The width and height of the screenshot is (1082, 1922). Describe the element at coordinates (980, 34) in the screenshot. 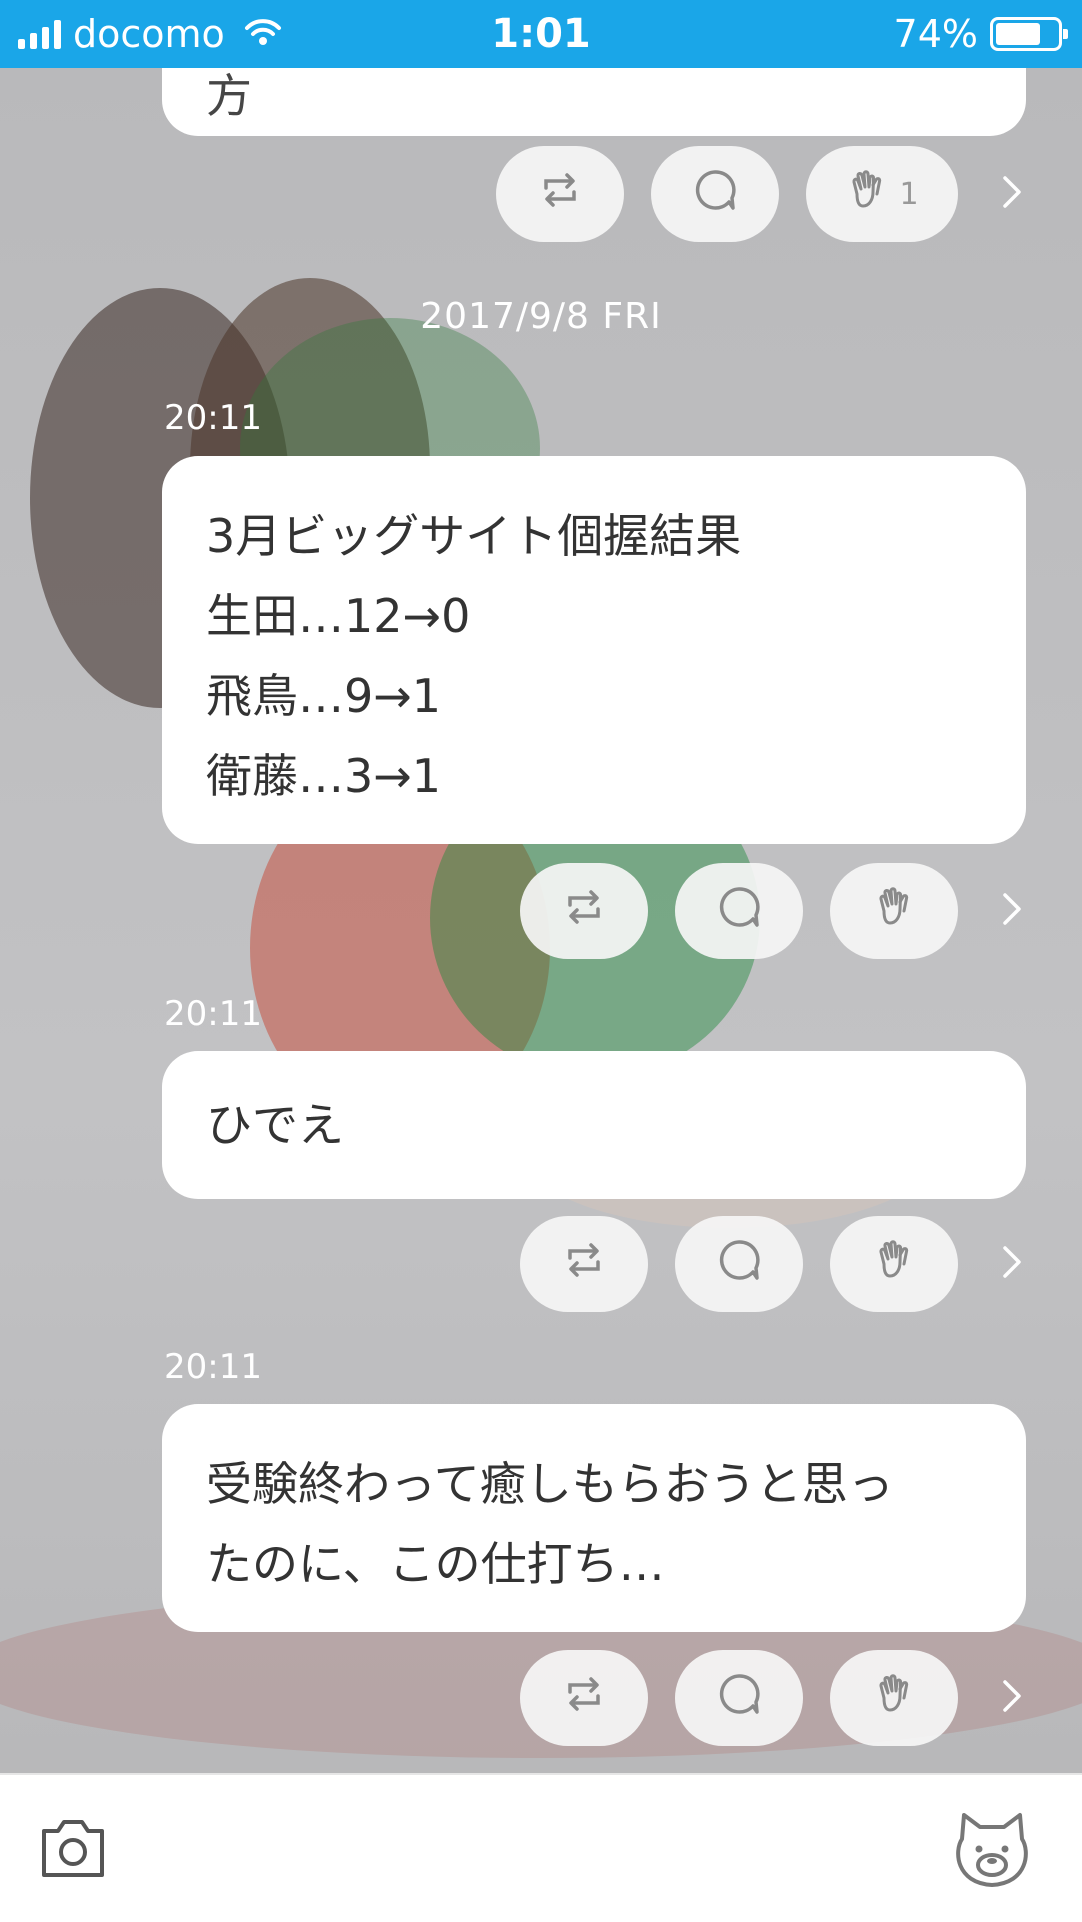

I see `status-right: 74%` at that location.